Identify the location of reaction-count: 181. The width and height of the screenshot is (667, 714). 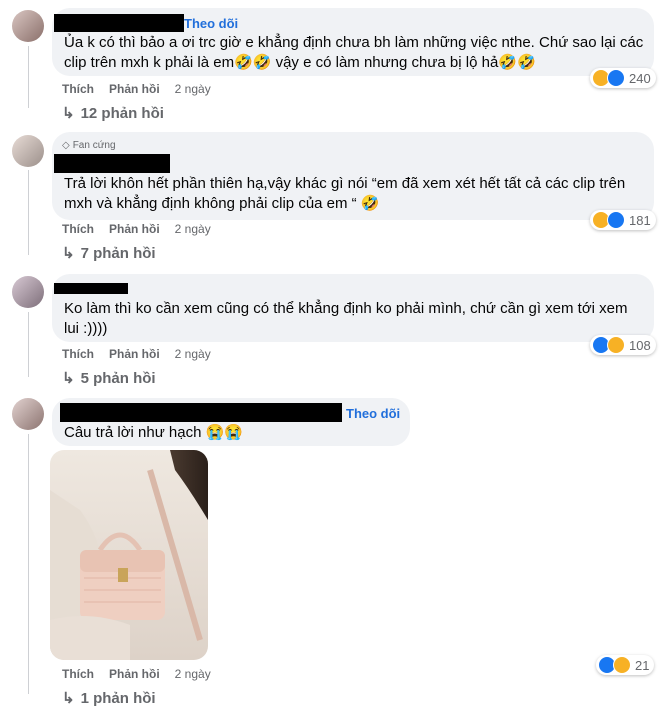
(640, 220).